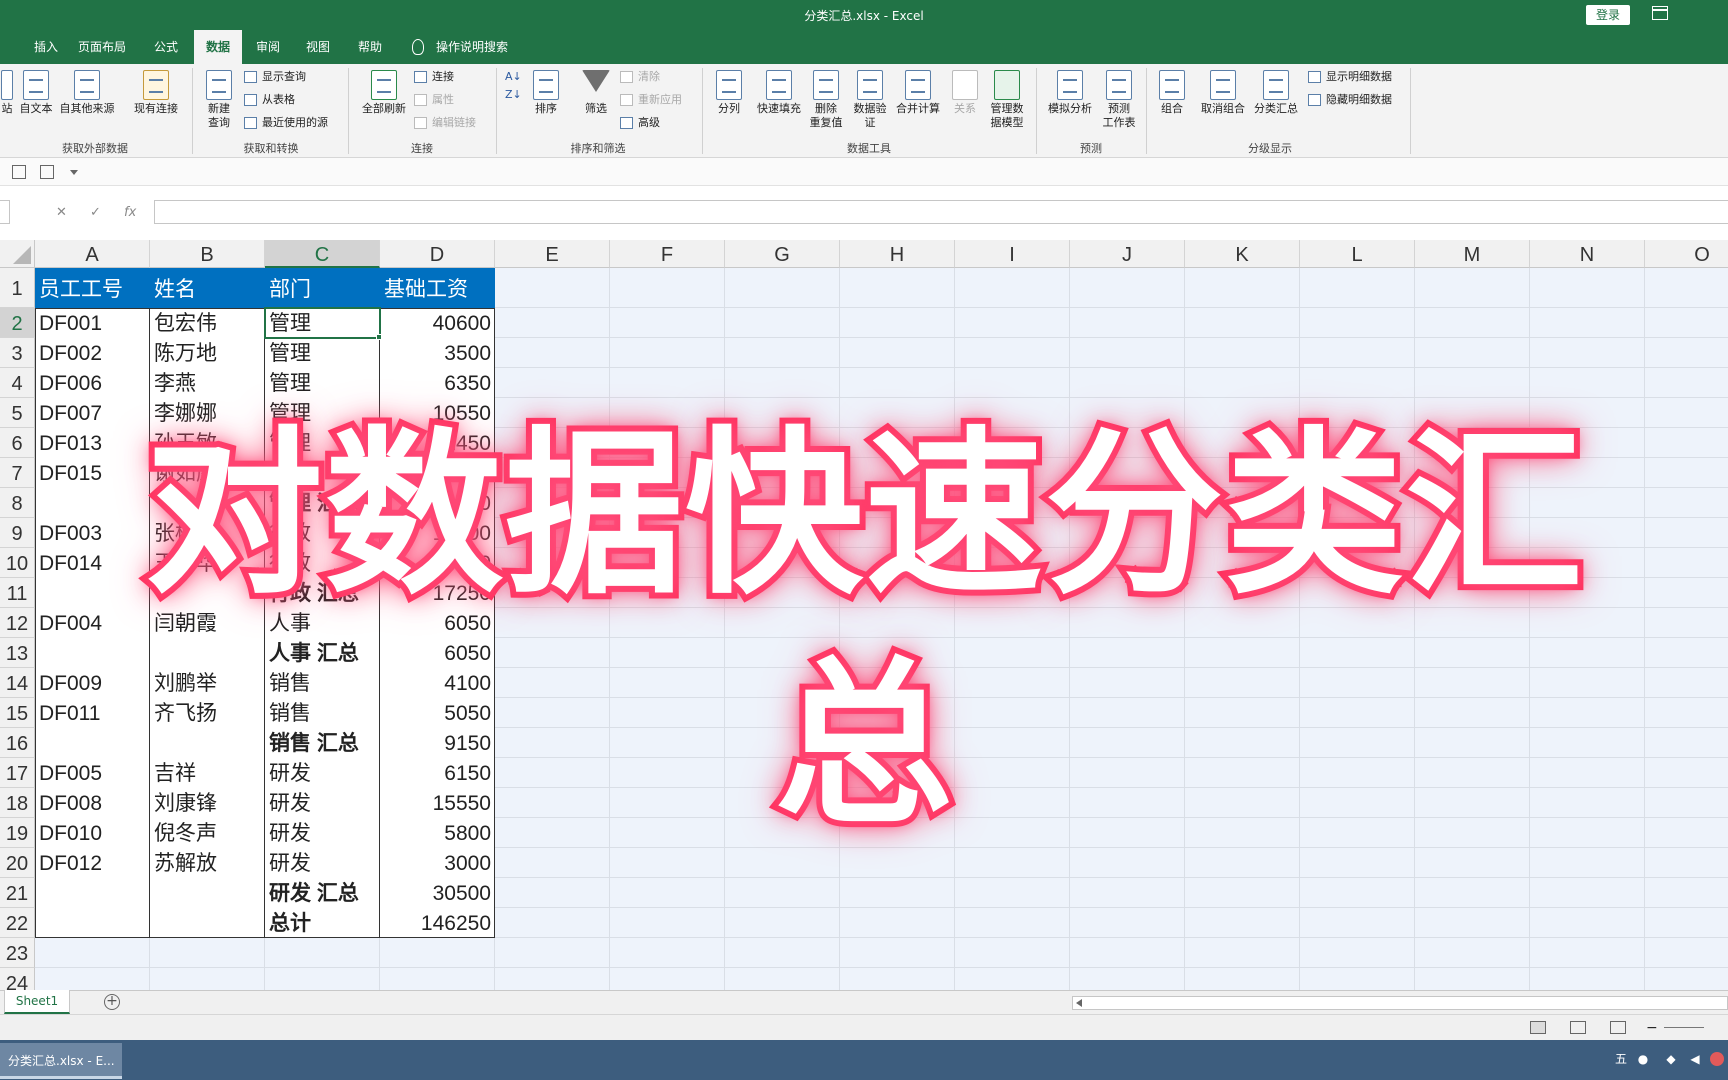 Image resolution: width=1728 pixels, height=1080 pixels. What do you see at coordinates (102, 47) in the screenshot?
I see `tab-page-layout: 页面布局` at bounding box center [102, 47].